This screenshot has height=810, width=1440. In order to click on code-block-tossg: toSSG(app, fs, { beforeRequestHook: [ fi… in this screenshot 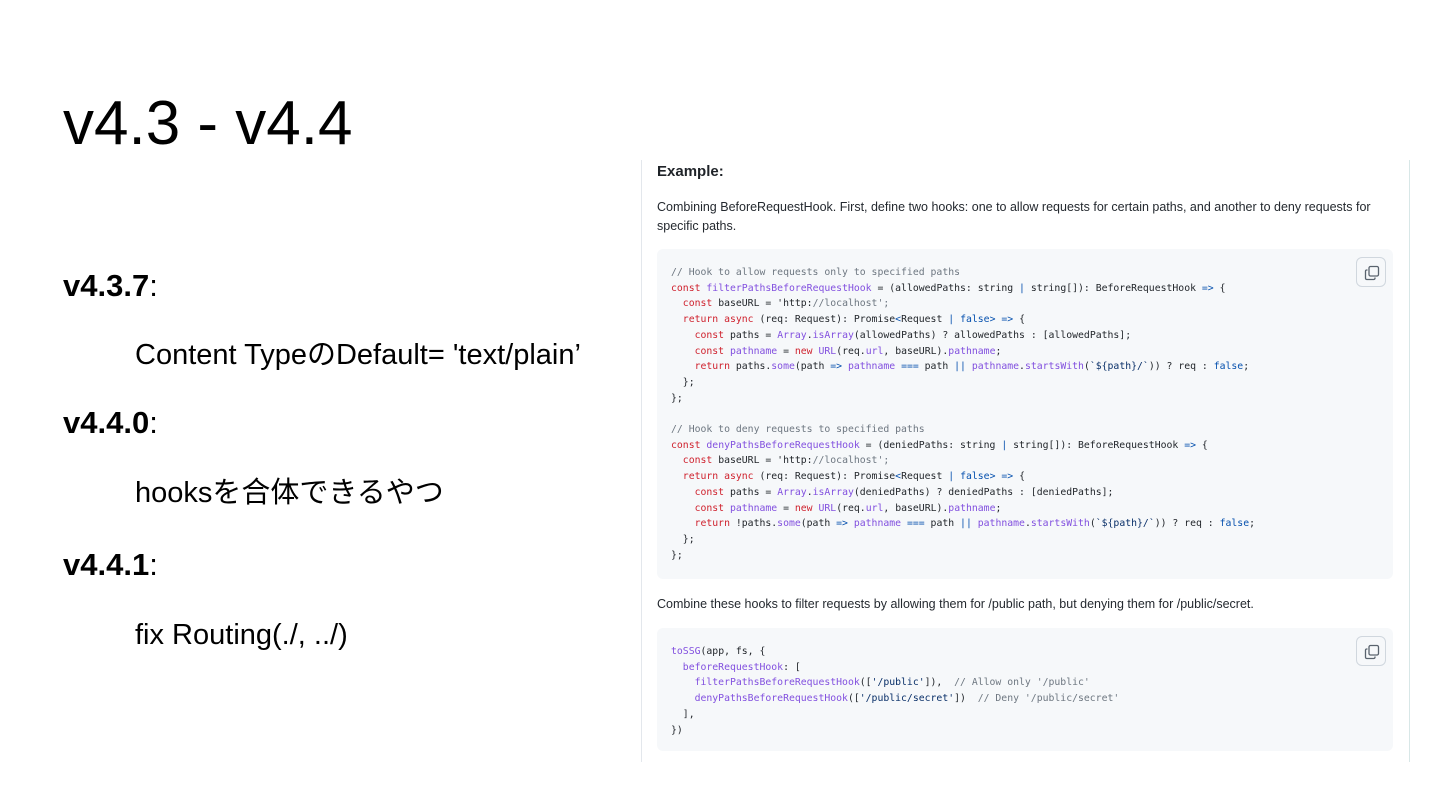, I will do `click(1025, 689)`.